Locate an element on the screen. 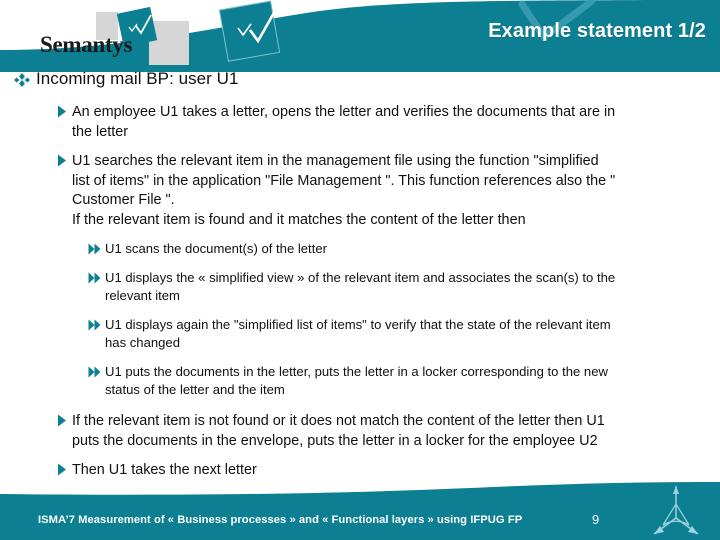 This screenshot has width=720, height=540. company-logo: Semantys is located at coordinates (107, 37).